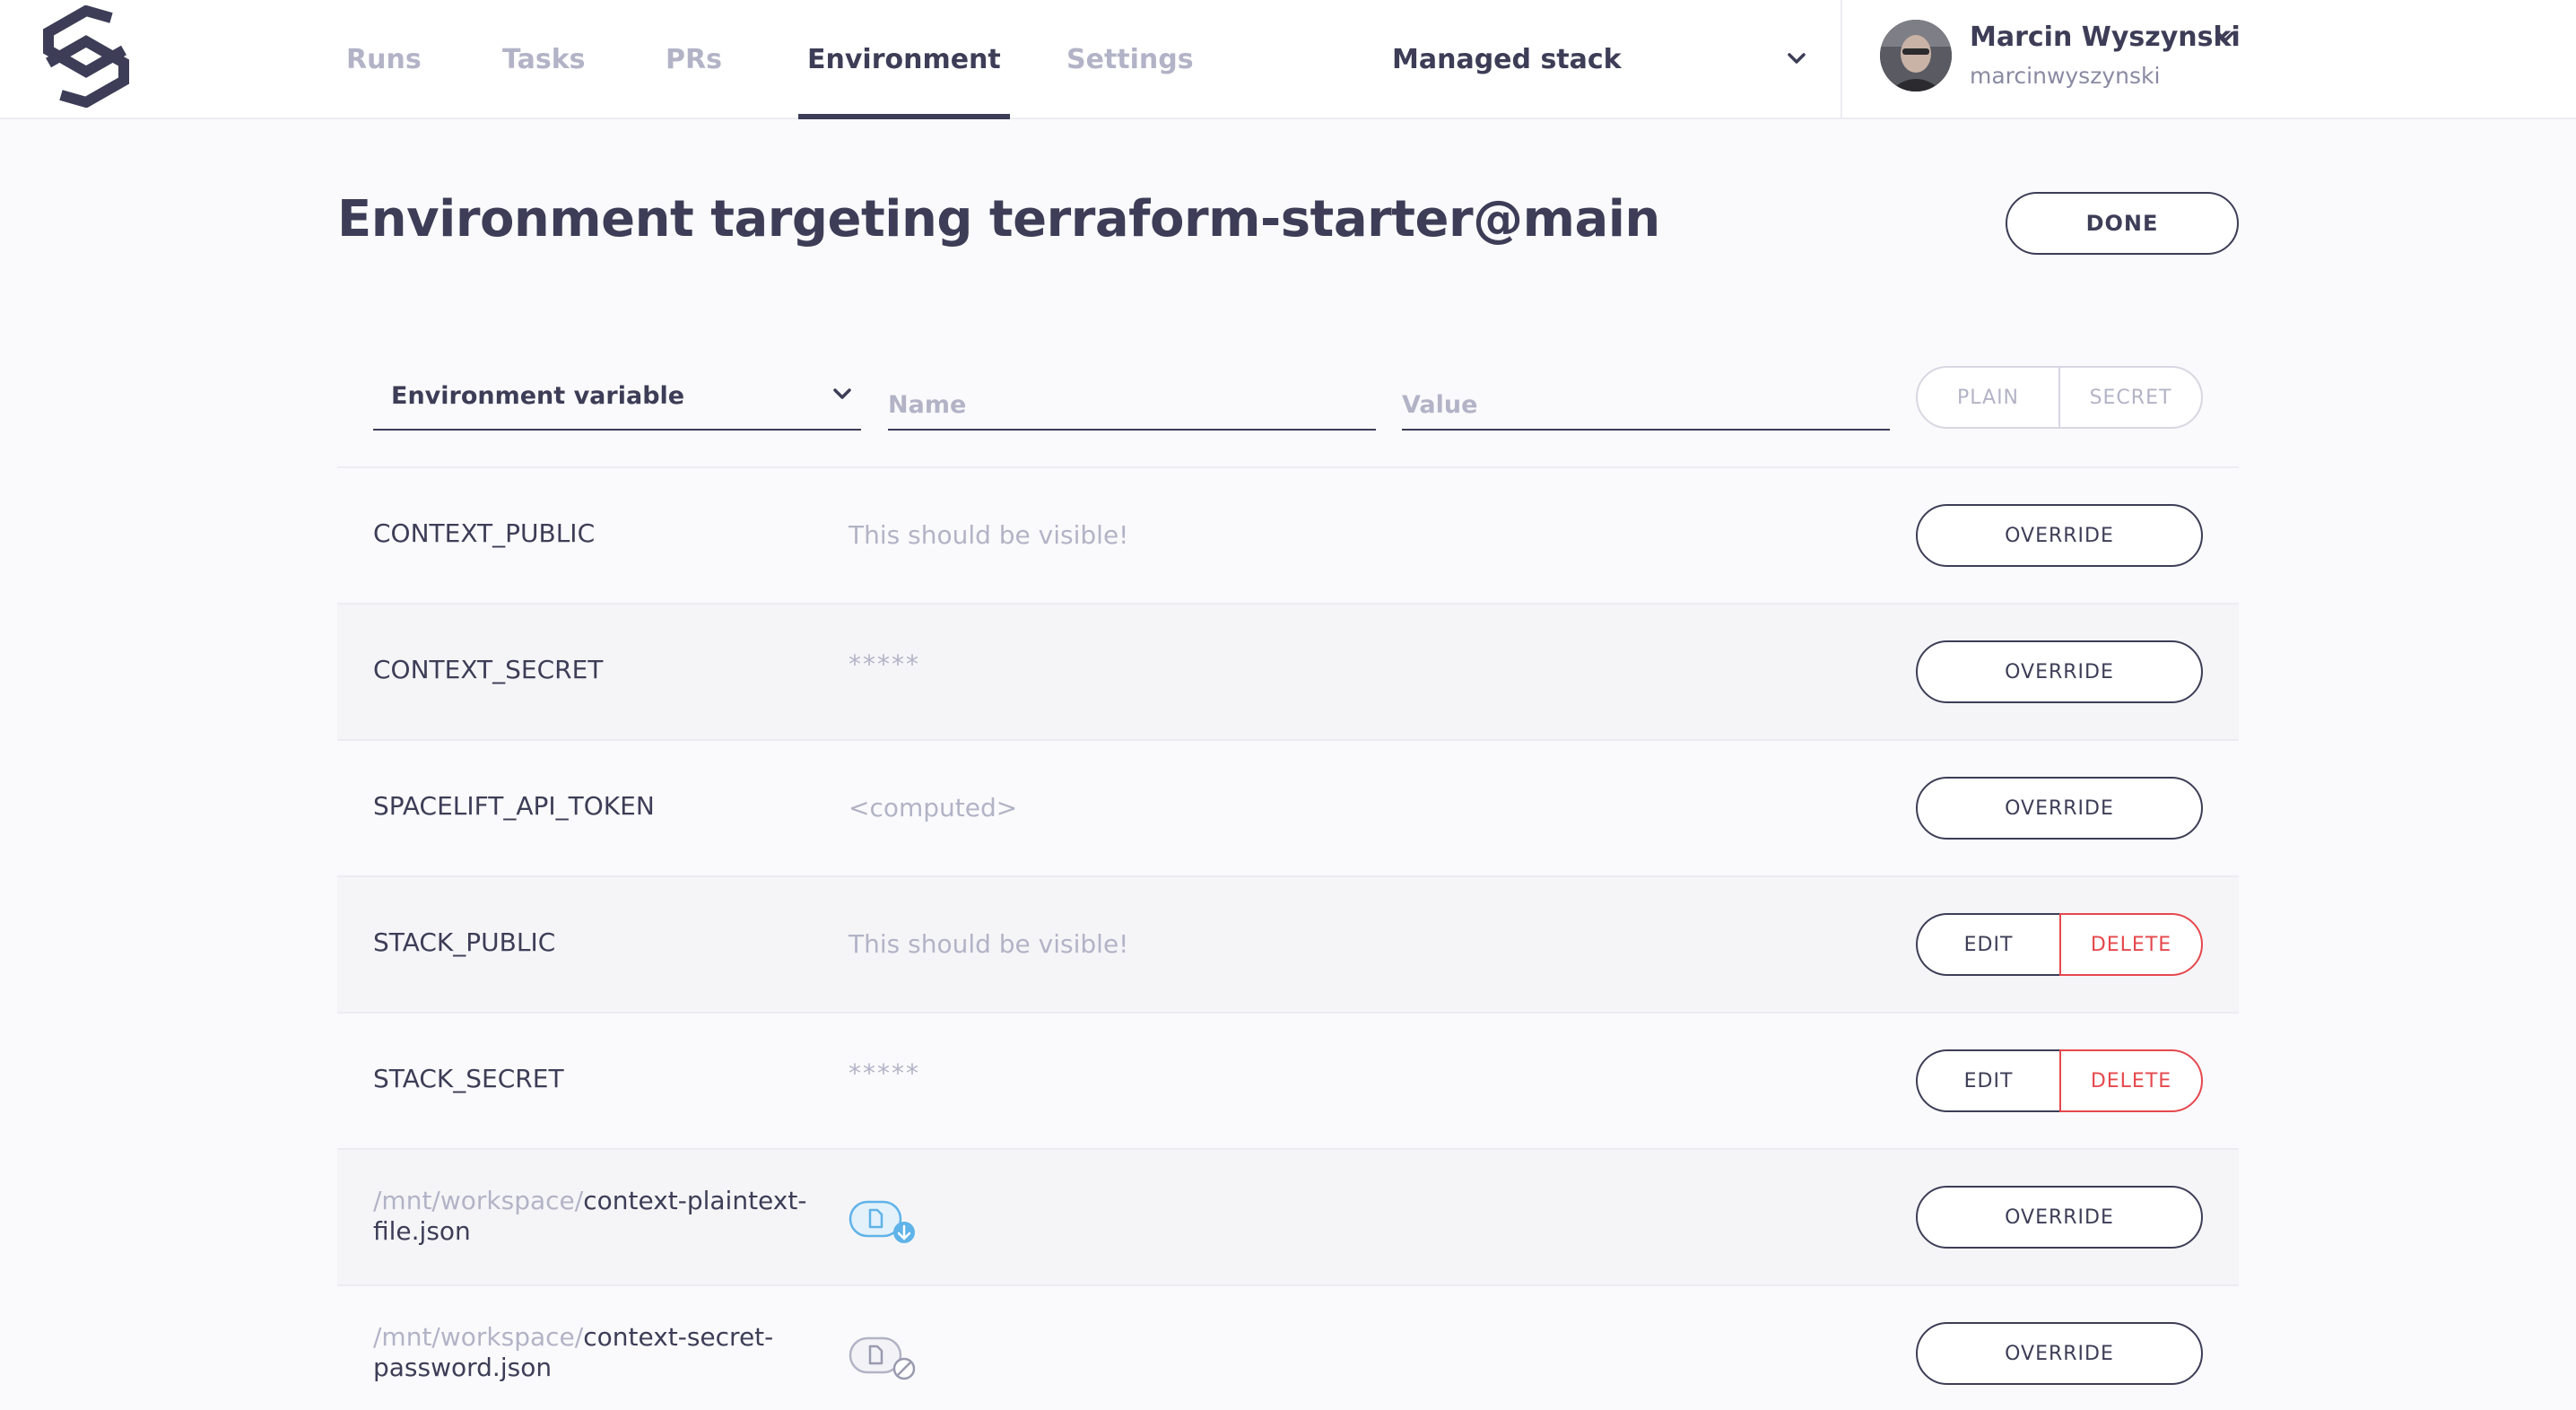  I want to click on variable-name: CONTEXT_SECRET, so click(488, 670).